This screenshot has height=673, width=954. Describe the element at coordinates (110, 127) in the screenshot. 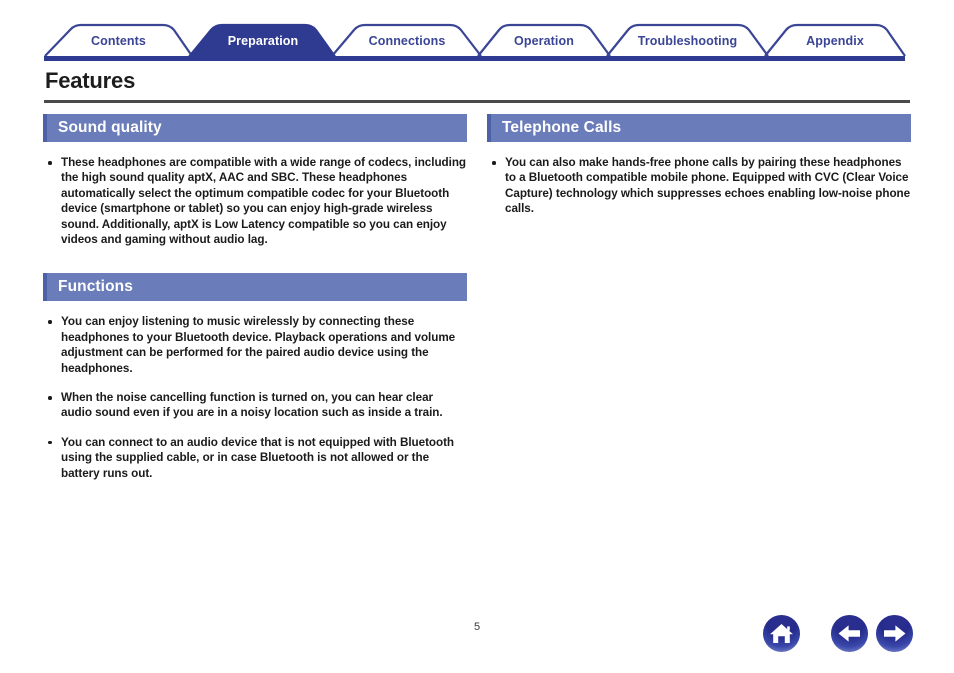

I see `section-title: Sound quality` at that location.